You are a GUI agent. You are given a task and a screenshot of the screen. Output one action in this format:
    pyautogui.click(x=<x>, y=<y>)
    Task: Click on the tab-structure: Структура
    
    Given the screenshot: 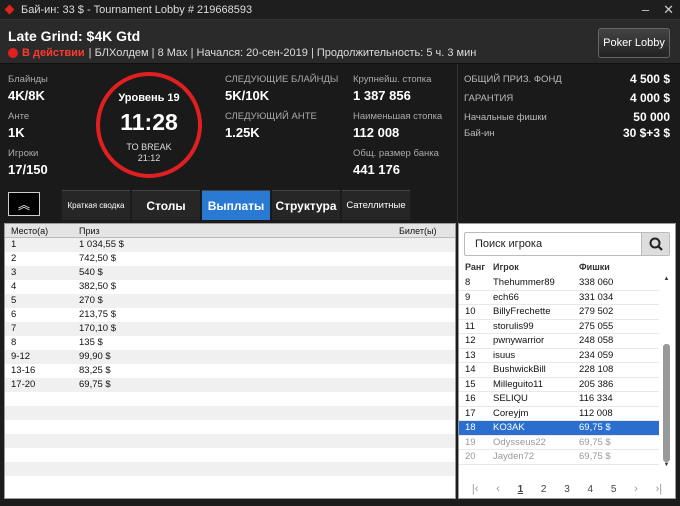 What is the action you would take?
    pyautogui.click(x=306, y=205)
    